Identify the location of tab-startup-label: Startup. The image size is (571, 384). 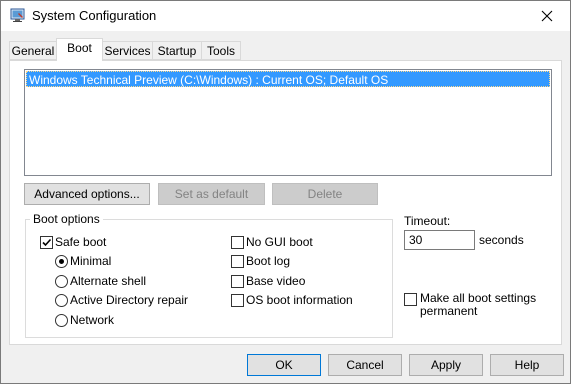
(177, 51).